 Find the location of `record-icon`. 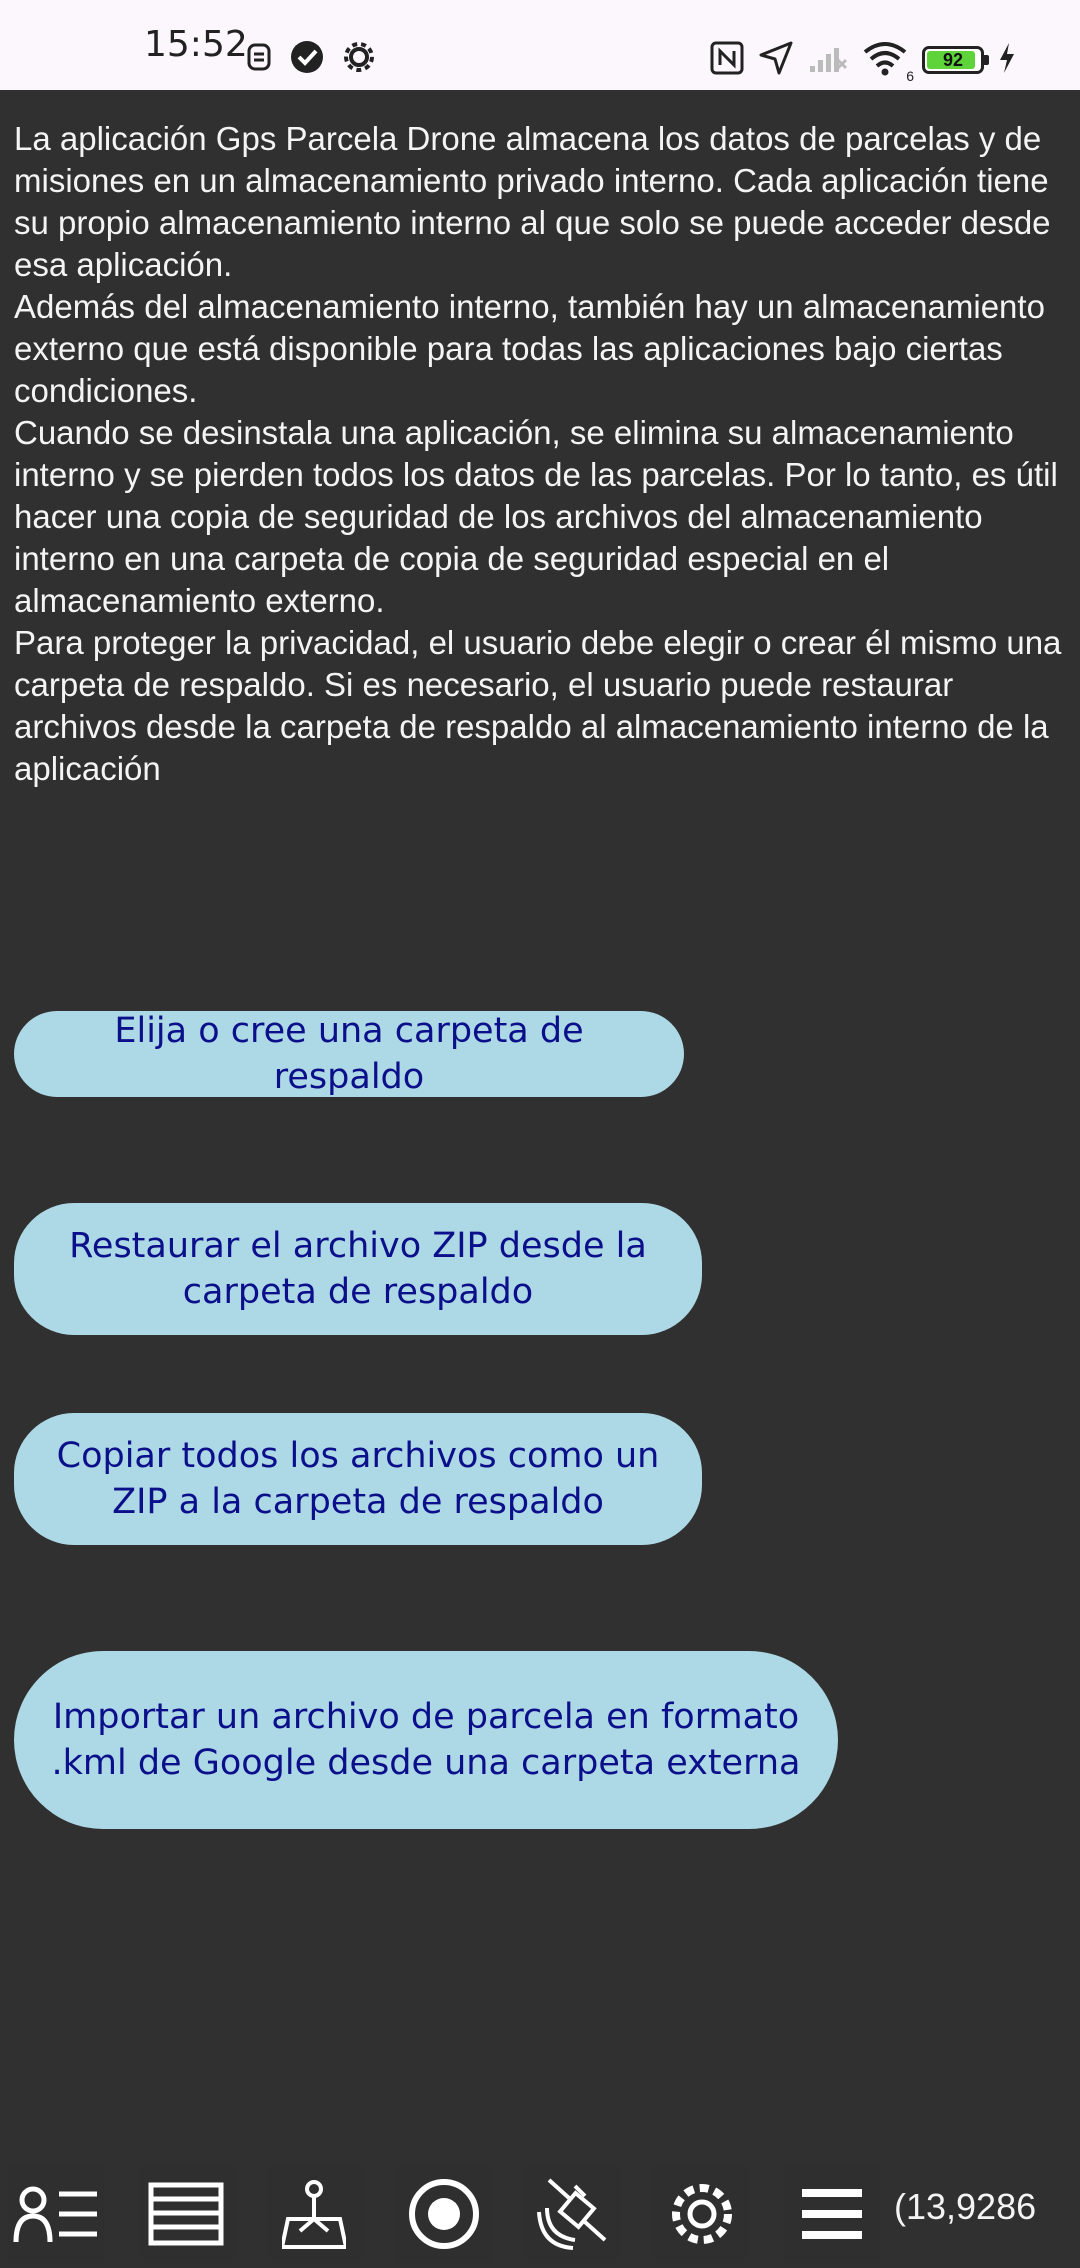

record-icon is located at coordinates (444, 2214).